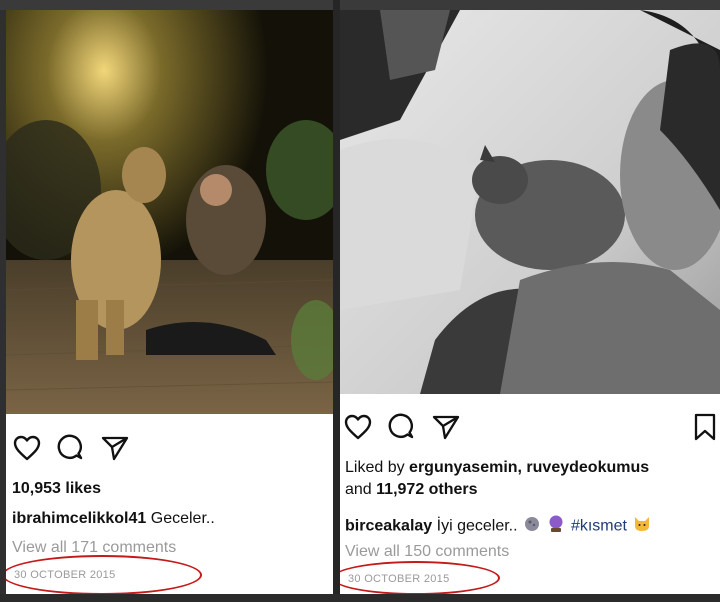 This screenshot has height=602, width=720. What do you see at coordinates (388, 526) in the screenshot?
I see `caption-username: birceakalay` at bounding box center [388, 526].